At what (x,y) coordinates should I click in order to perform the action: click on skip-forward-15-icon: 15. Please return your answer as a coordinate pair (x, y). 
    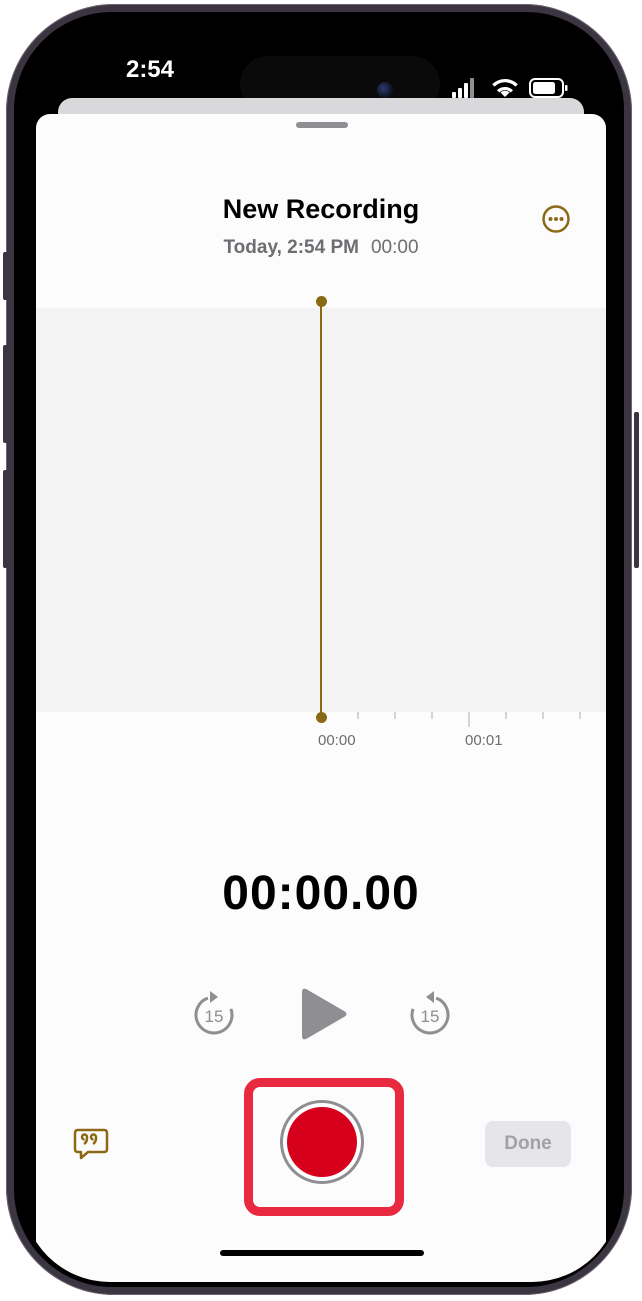
    Looking at the image, I should click on (430, 1013).